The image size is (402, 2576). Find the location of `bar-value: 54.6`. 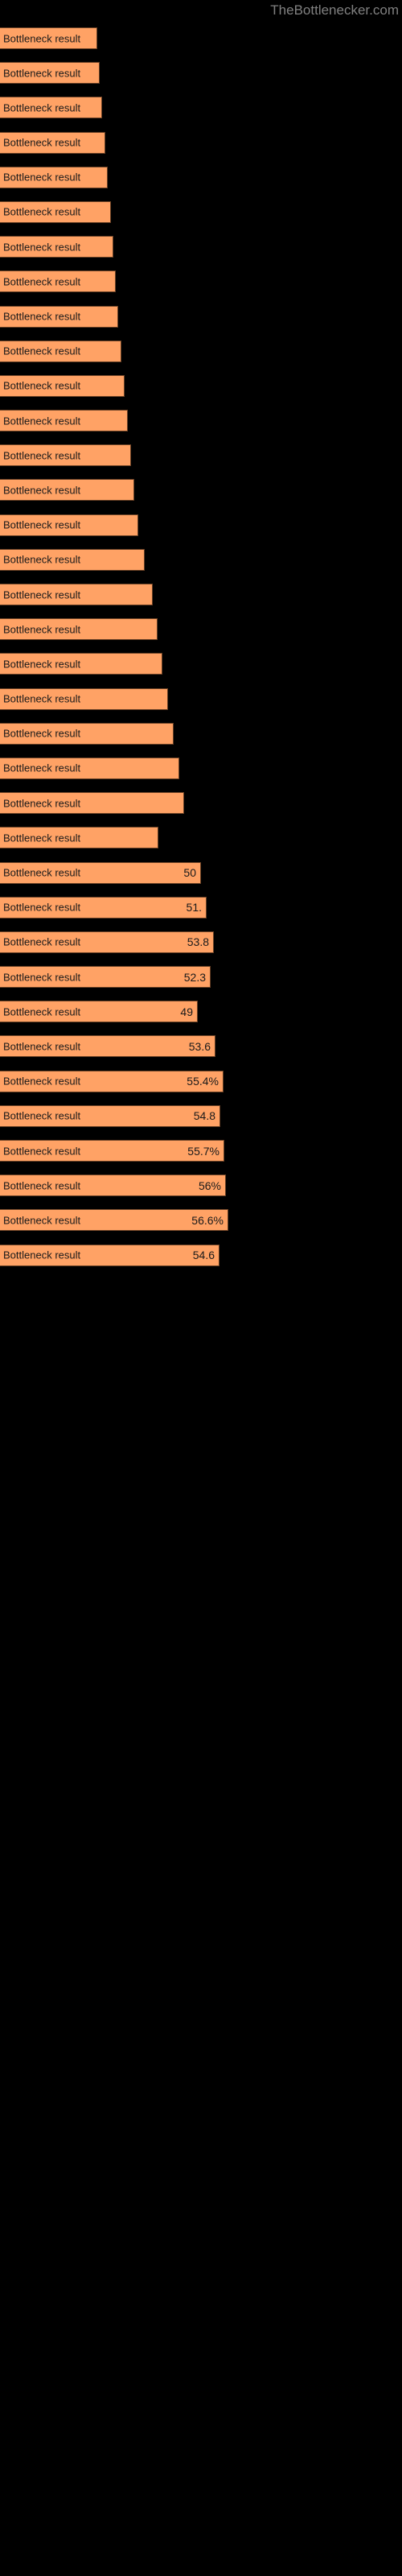

bar-value: 54.6 is located at coordinates (203, 1255).